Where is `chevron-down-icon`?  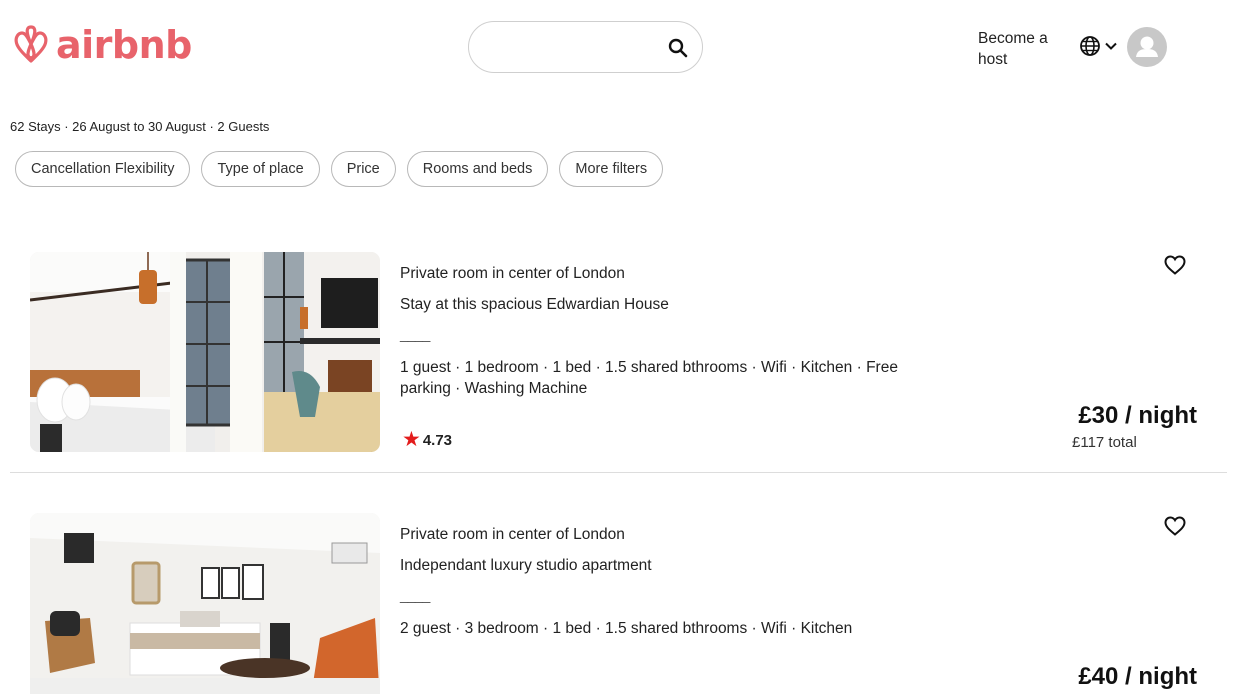
chevron-down-icon is located at coordinates (1111, 46).